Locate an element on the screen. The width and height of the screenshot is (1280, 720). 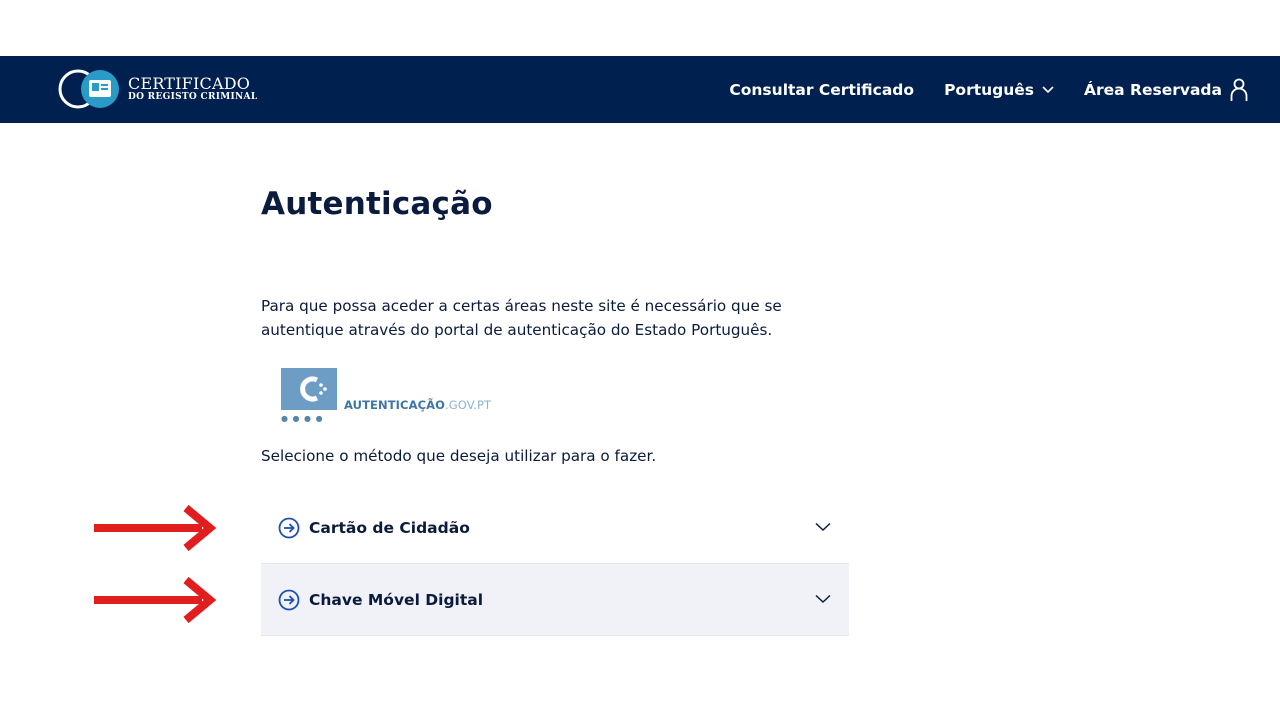
autenticacao-brand: AUTENTICAÇÃO.GOV.PT is located at coordinates (417, 405).